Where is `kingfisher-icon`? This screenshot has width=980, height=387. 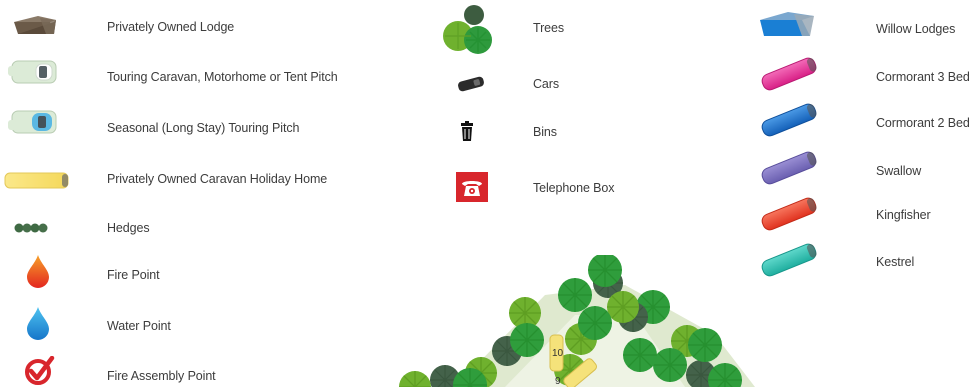 kingfisher-icon is located at coordinates (789, 214).